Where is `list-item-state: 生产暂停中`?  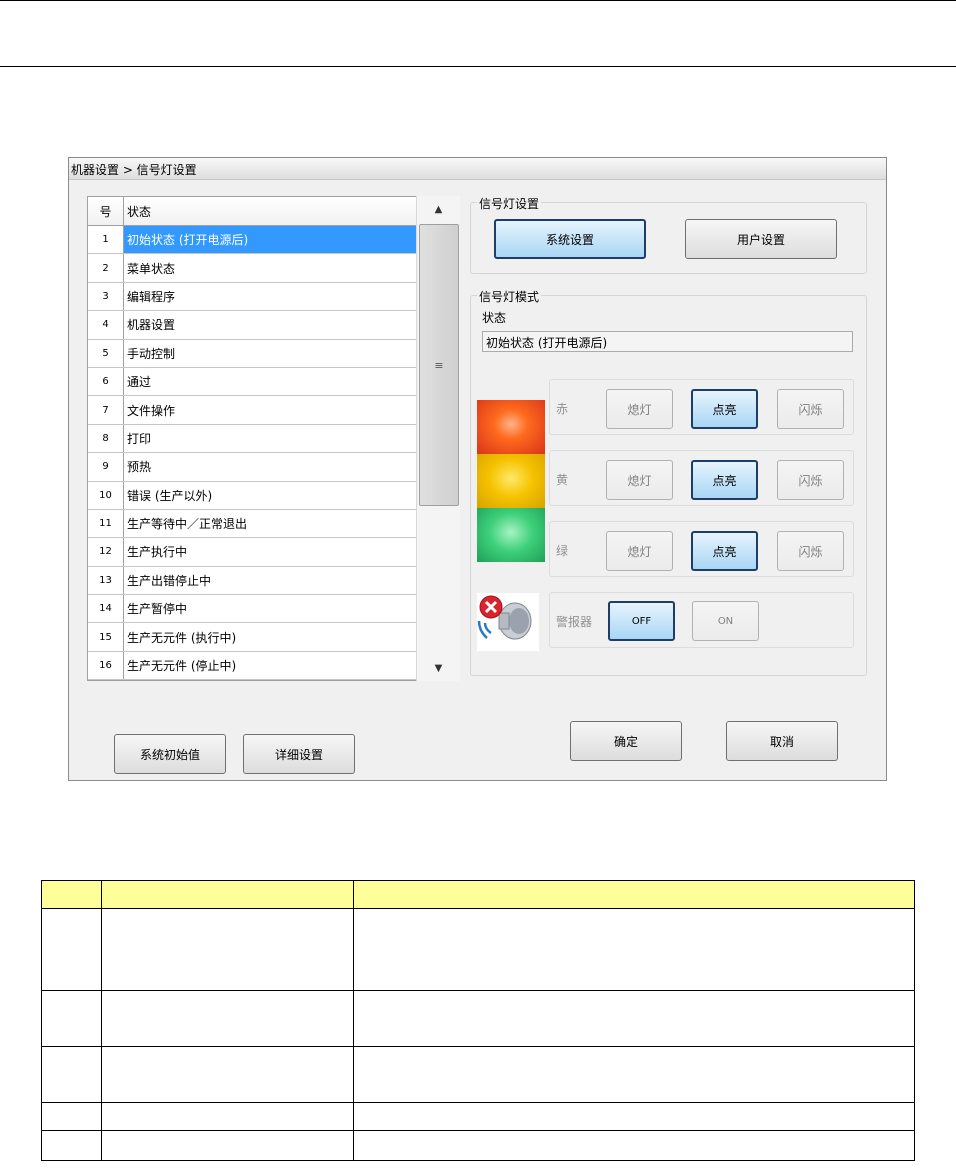
list-item-state: 生产暂停中 is located at coordinates (157, 609).